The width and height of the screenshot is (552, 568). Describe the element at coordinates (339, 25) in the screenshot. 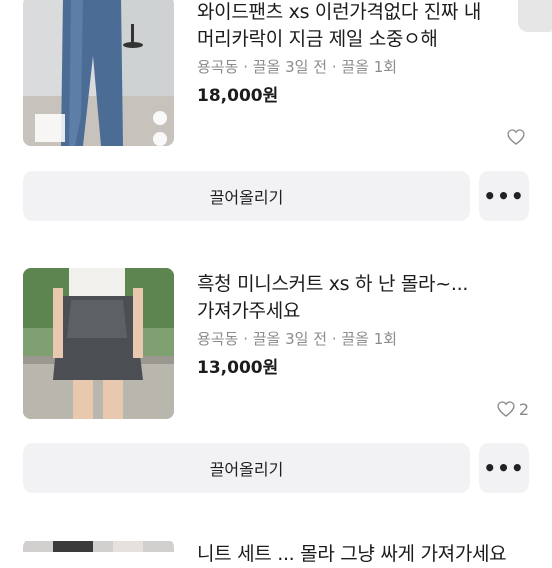

I see `listing-title: 와이드팬츠 xs 이런가격없다 진짜 내 머리카락이 지금 제일 소중ㅇ해` at that location.